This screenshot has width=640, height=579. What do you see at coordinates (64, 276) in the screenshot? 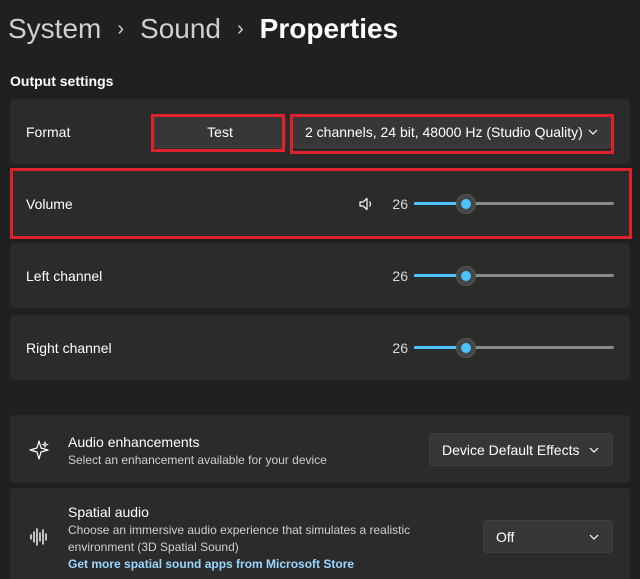
I see `left-channel-label: Left channel` at bounding box center [64, 276].